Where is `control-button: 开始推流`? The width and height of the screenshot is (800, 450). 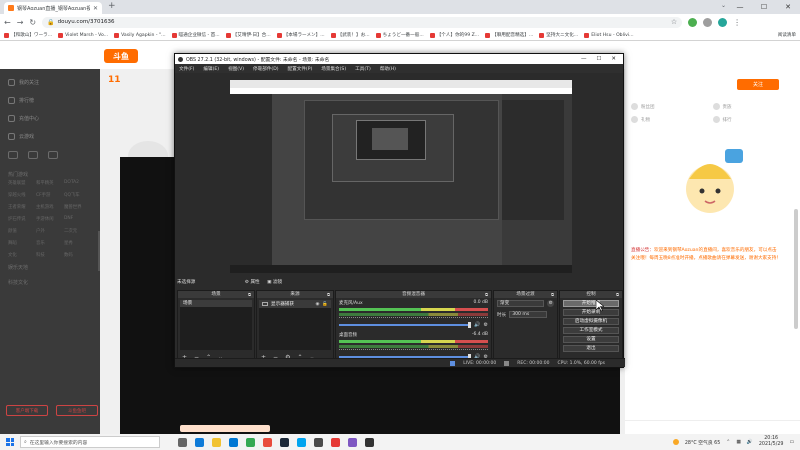
control-button: 开始推流 is located at coordinates (591, 303).